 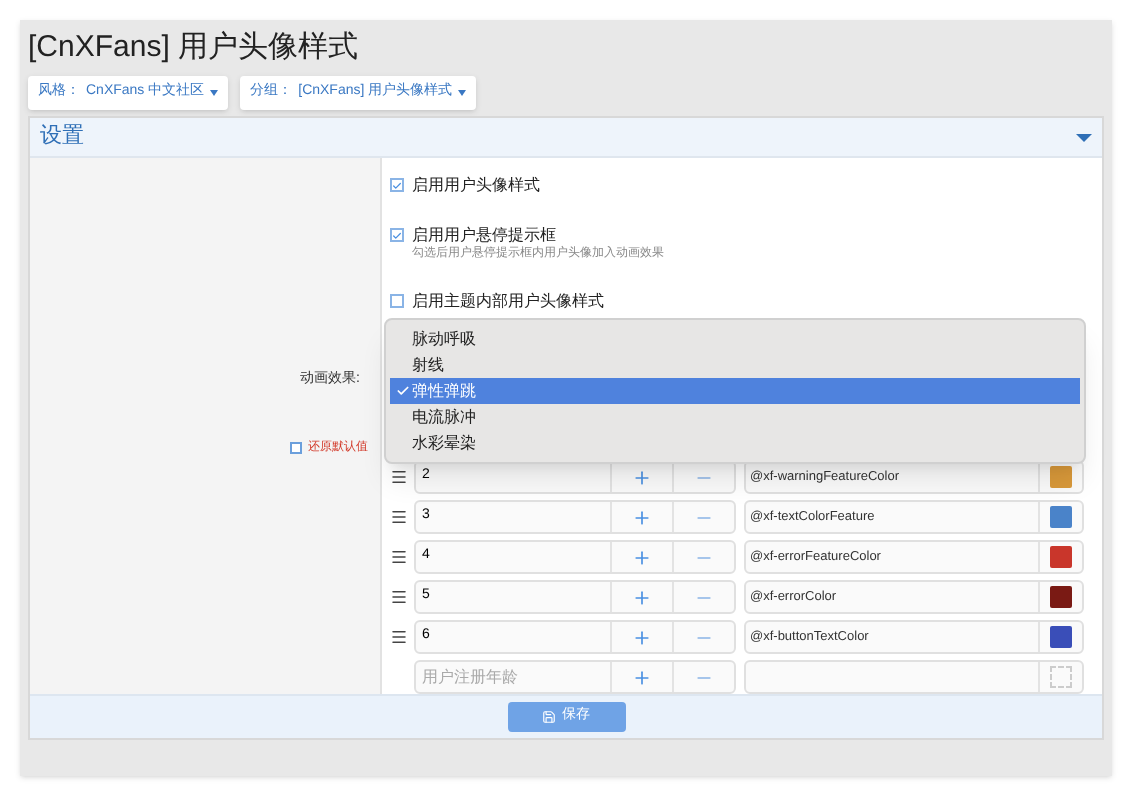 What do you see at coordinates (735, 417) in the screenshot?
I see `dropdown-option: 电流脉冲` at bounding box center [735, 417].